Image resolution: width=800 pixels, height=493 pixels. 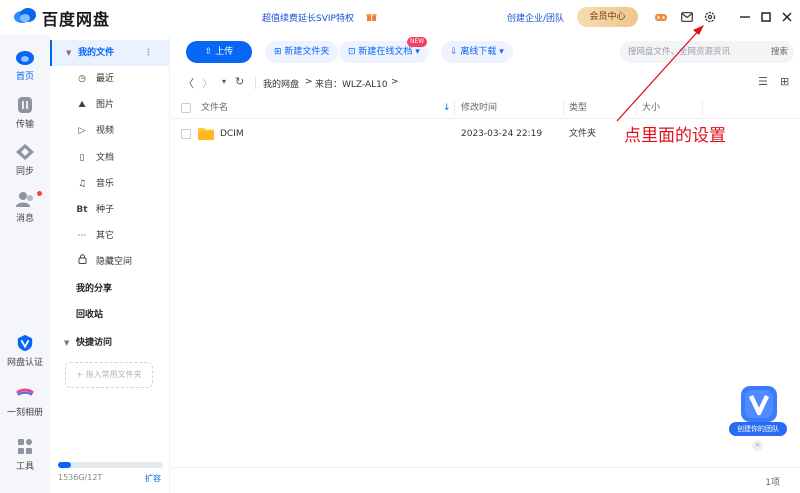 I want to click on minimize-icon, so click(x=745, y=17).